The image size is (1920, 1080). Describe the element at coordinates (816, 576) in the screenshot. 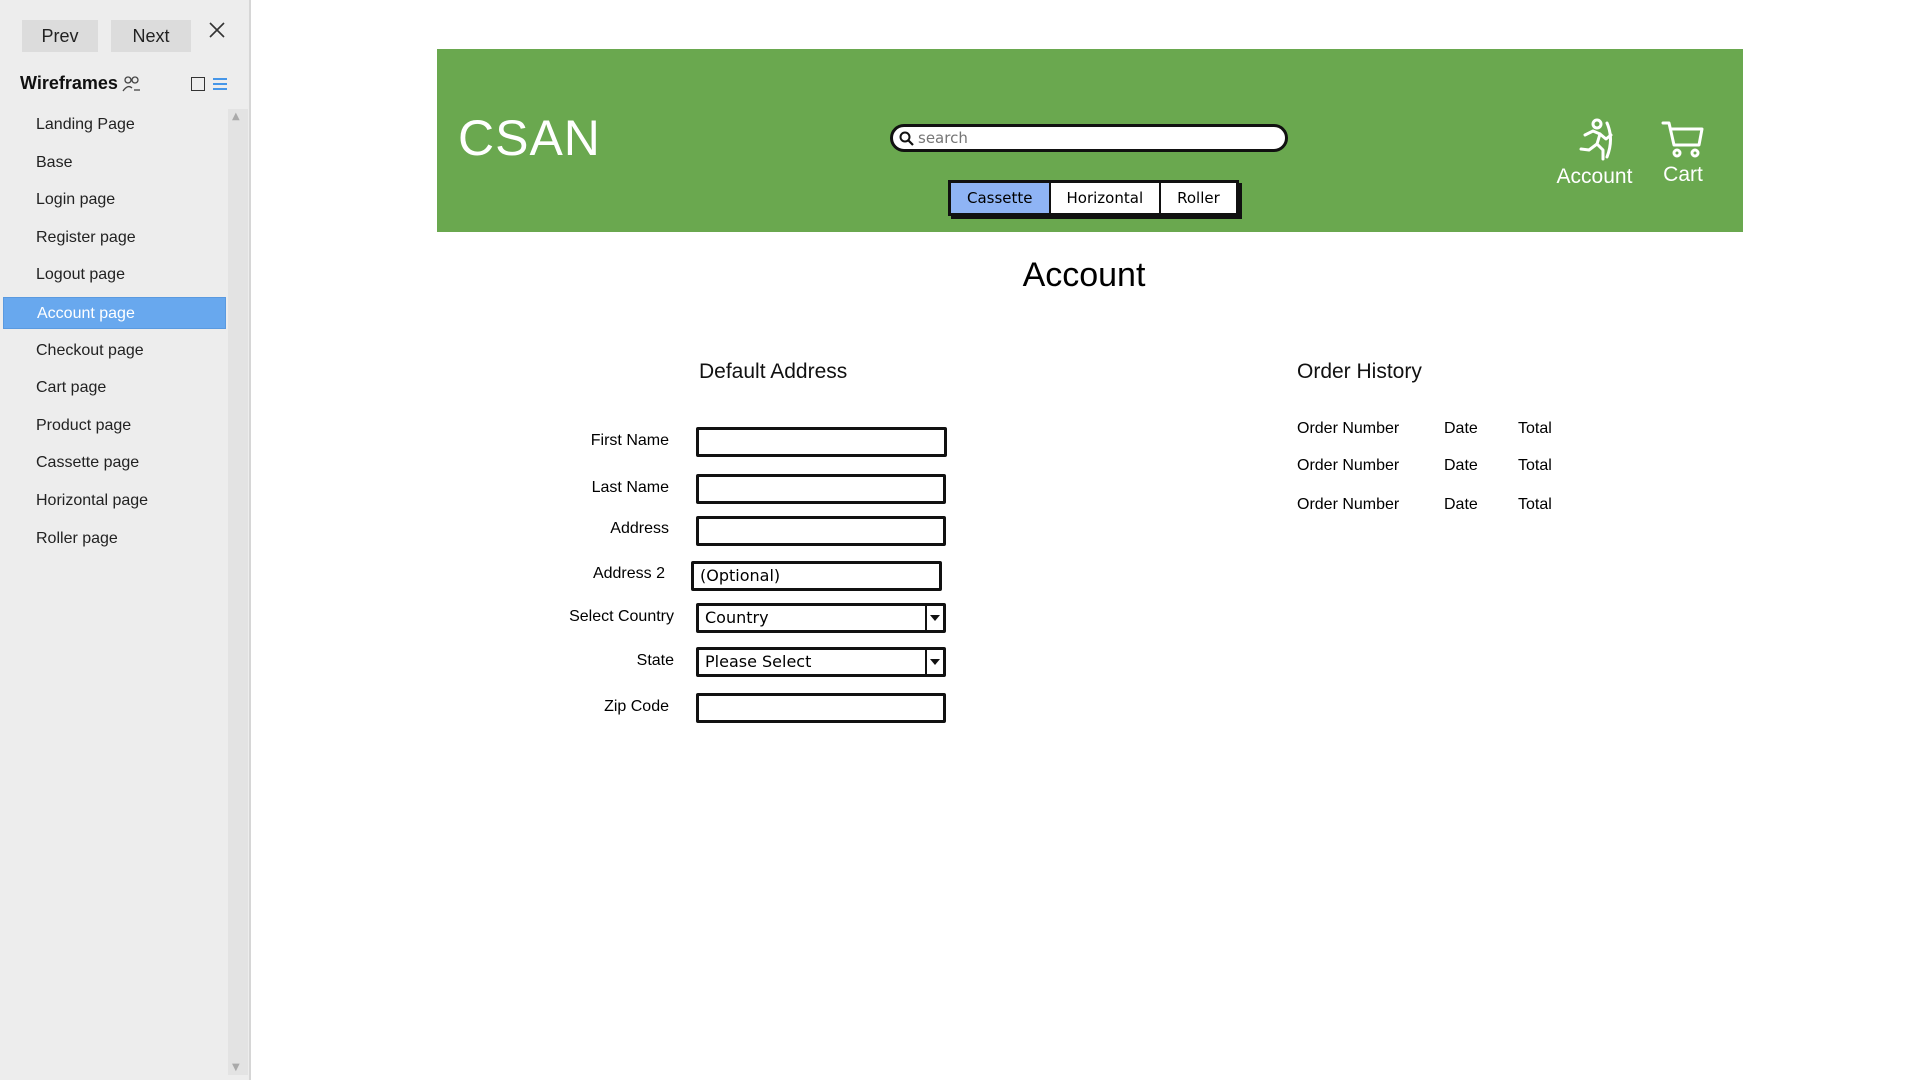

I see `address2-field: (Optional)` at that location.